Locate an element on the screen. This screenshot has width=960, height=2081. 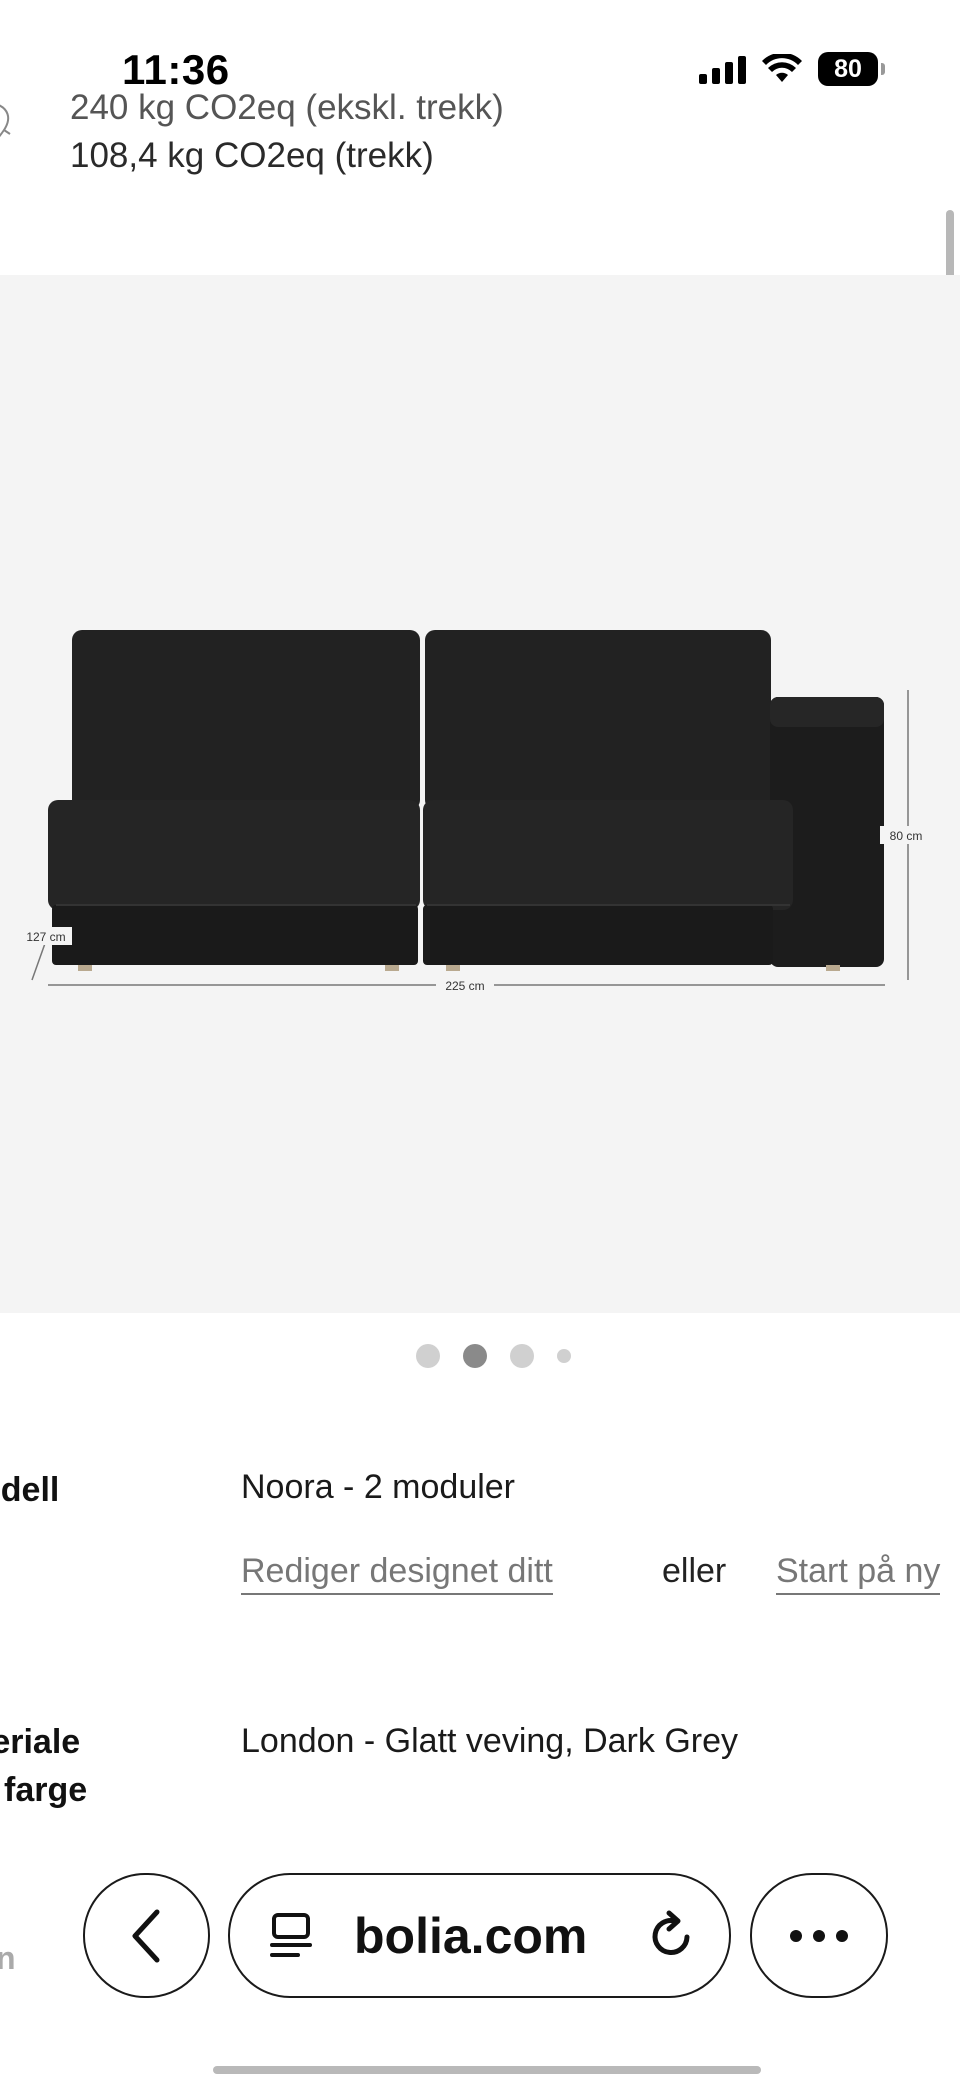
width-dimension-label: 225 cm is located at coordinates (464, 986).